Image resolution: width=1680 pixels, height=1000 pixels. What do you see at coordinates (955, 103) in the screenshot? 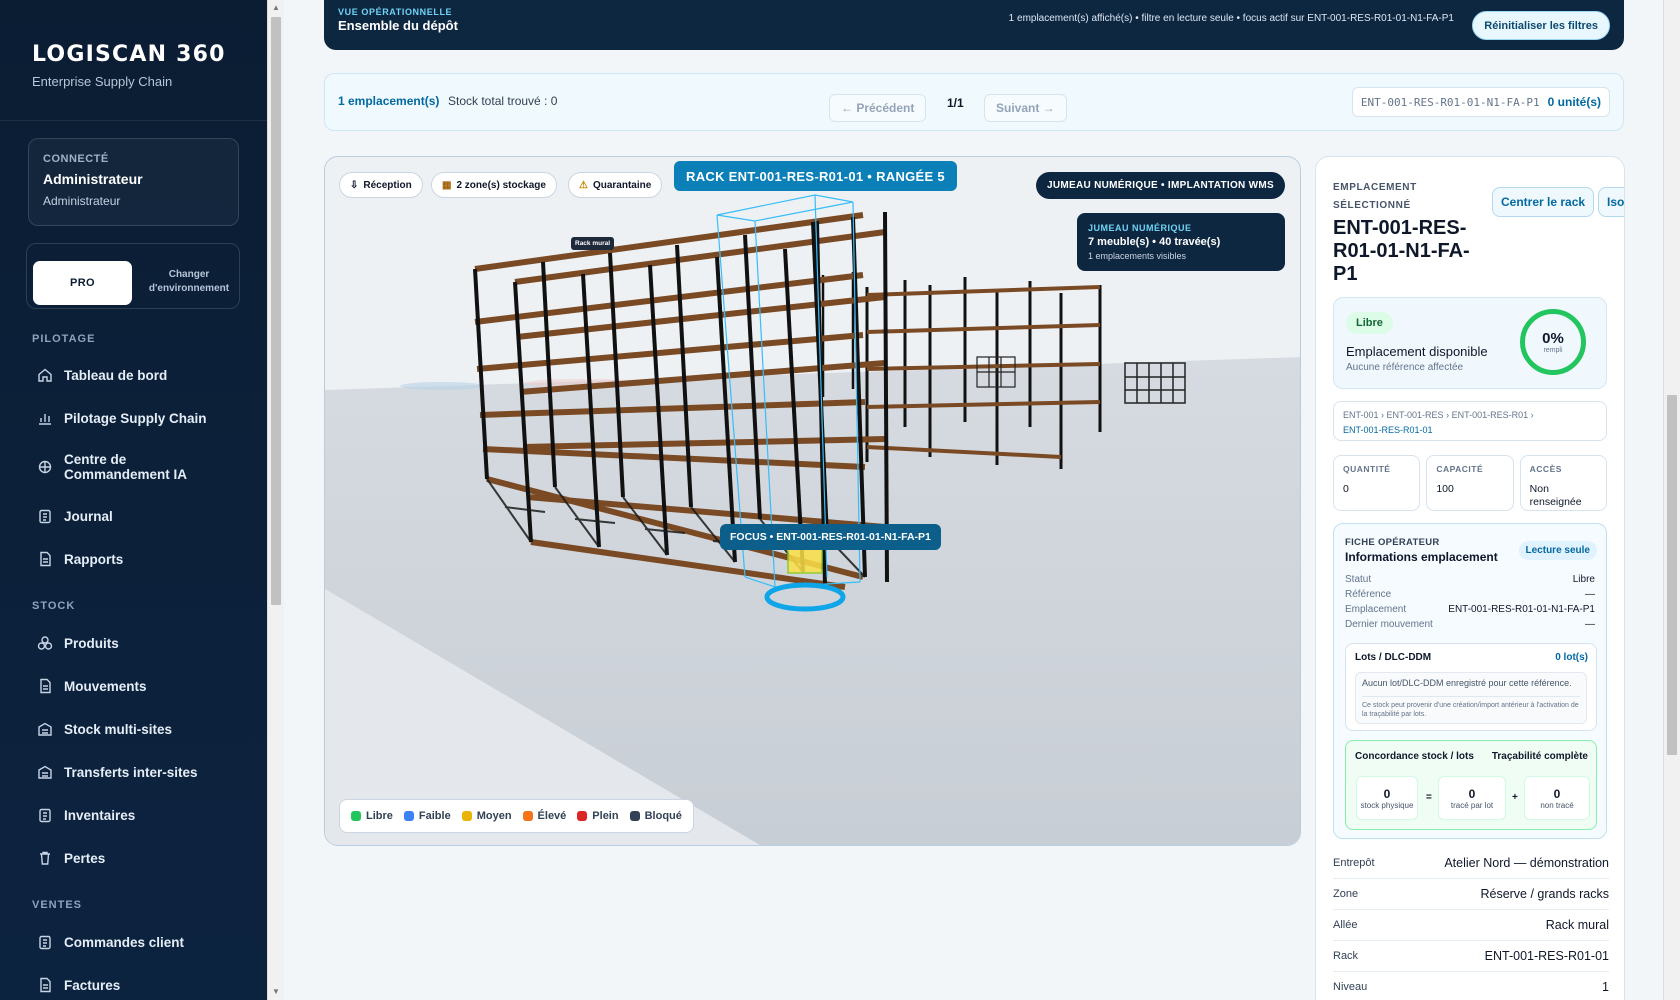
I see `page-indicator: 1/1` at bounding box center [955, 103].